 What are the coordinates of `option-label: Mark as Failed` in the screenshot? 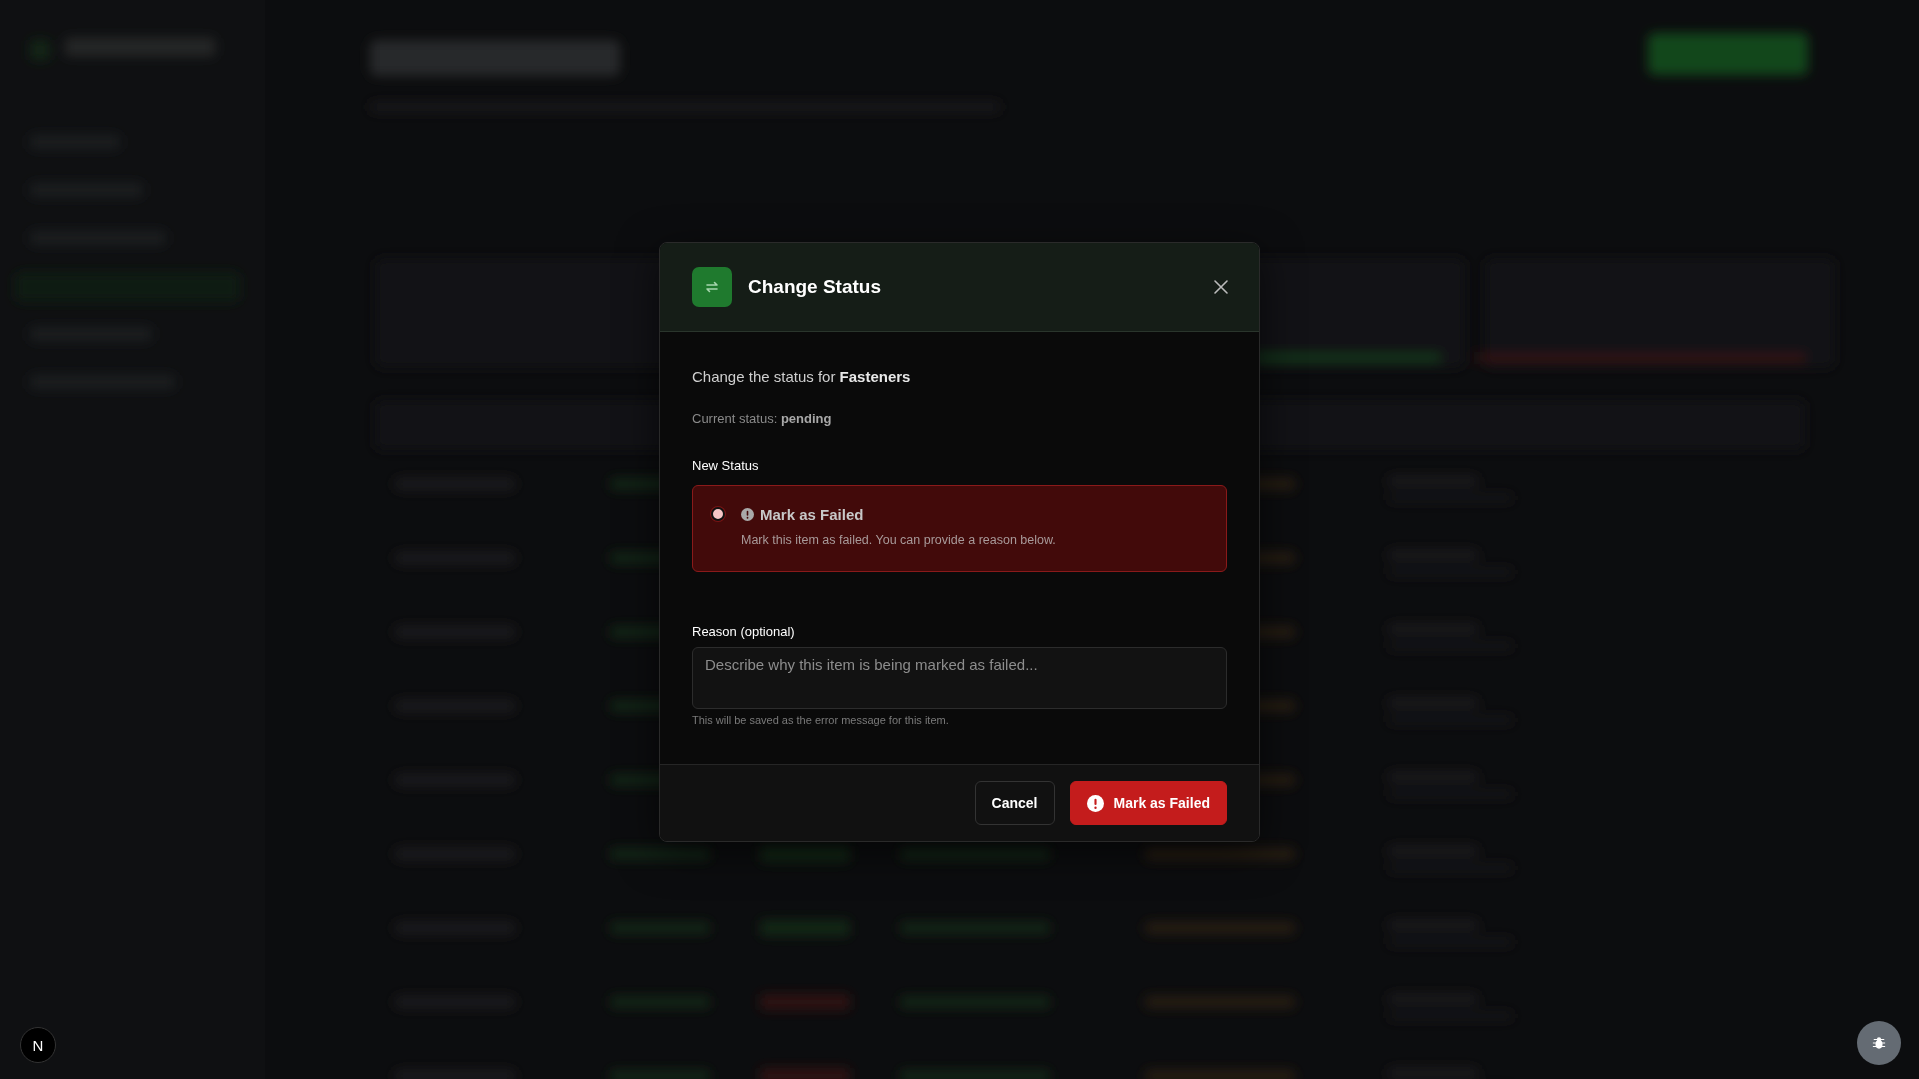 It's located at (812, 514).